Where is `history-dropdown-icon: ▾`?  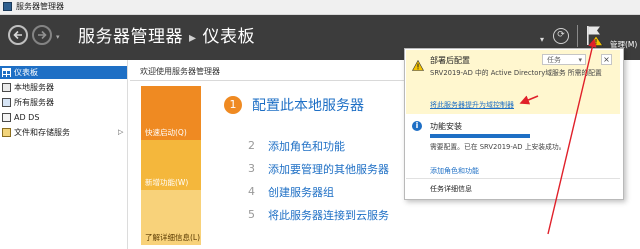
history-dropdown-icon: ▾ is located at coordinates (58, 37).